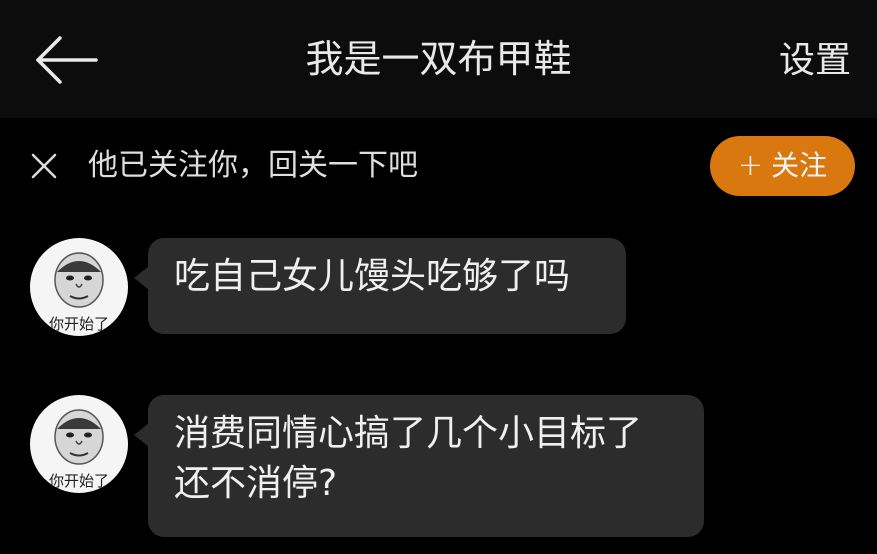 The image size is (877, 554). I want to click on follow-back-prompt: 他已关注你，回关一下吧, so click(253, 165).